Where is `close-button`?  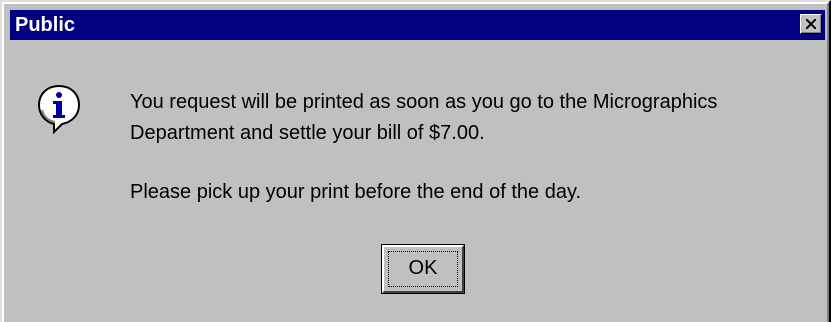
close-button is located at coordinates (811, 24).